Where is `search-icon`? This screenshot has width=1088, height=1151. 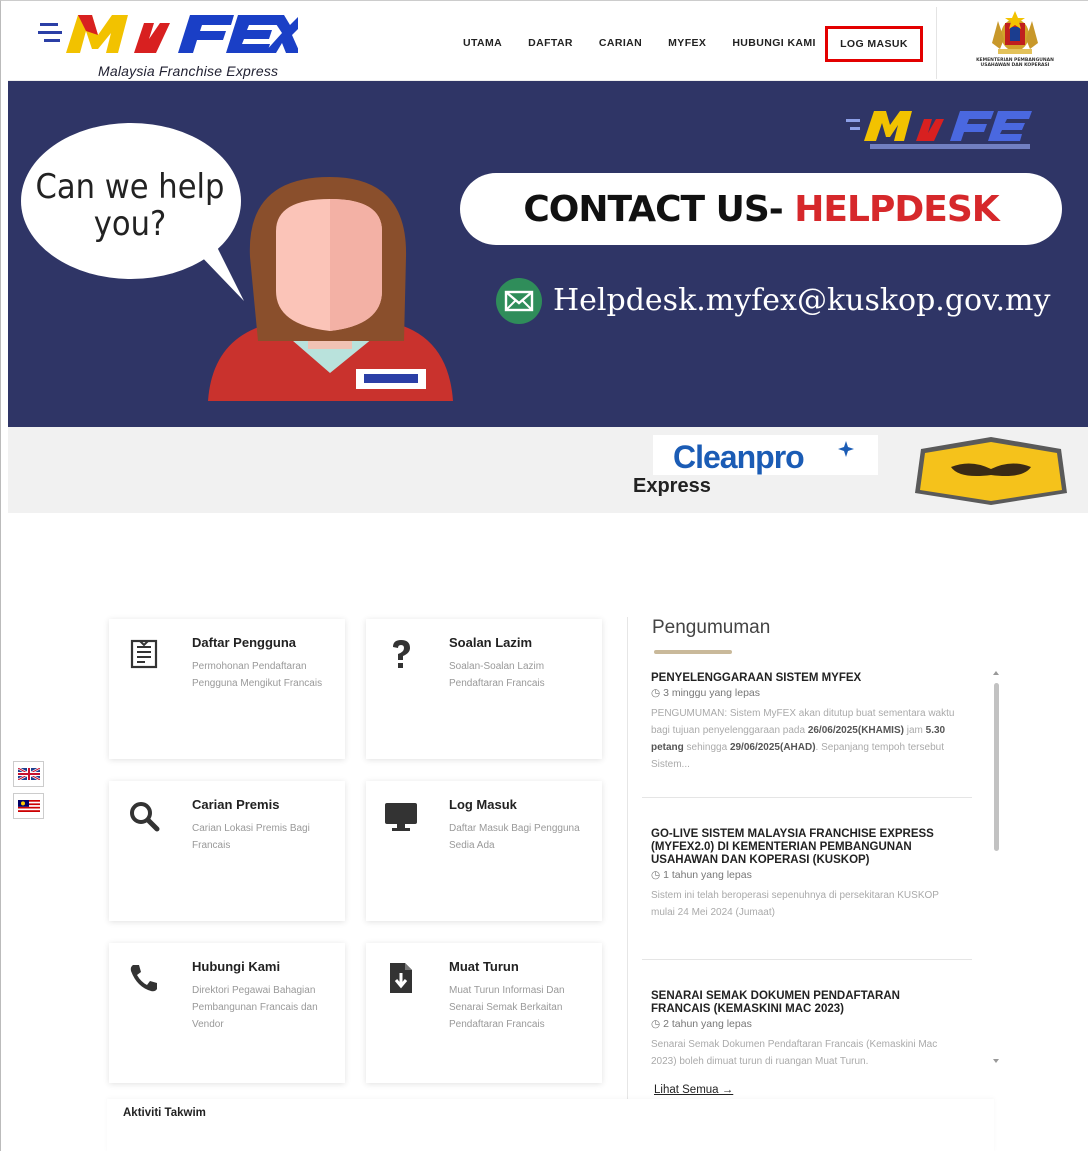 search-icon is located at coordinates (145, 817).